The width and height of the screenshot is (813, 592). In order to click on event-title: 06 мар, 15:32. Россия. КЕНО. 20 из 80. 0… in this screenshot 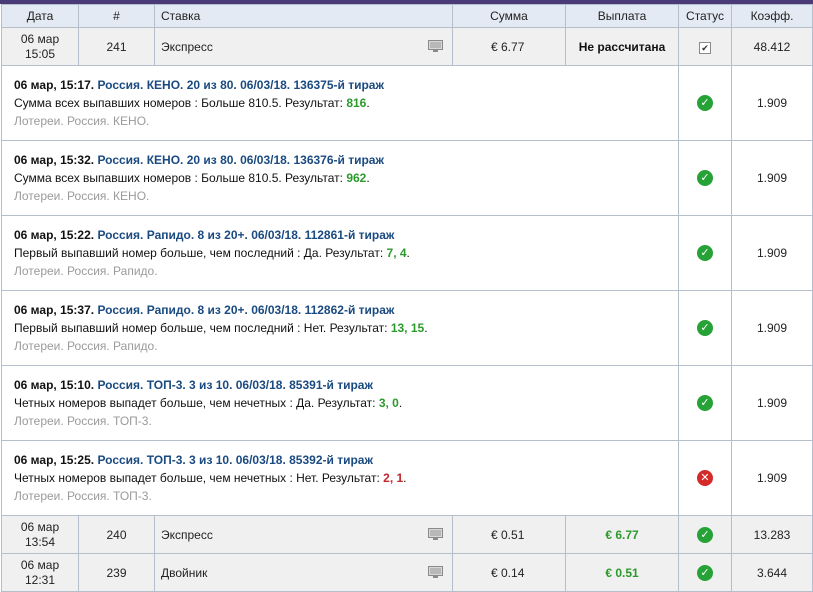, I will do `click(346, 160)`.